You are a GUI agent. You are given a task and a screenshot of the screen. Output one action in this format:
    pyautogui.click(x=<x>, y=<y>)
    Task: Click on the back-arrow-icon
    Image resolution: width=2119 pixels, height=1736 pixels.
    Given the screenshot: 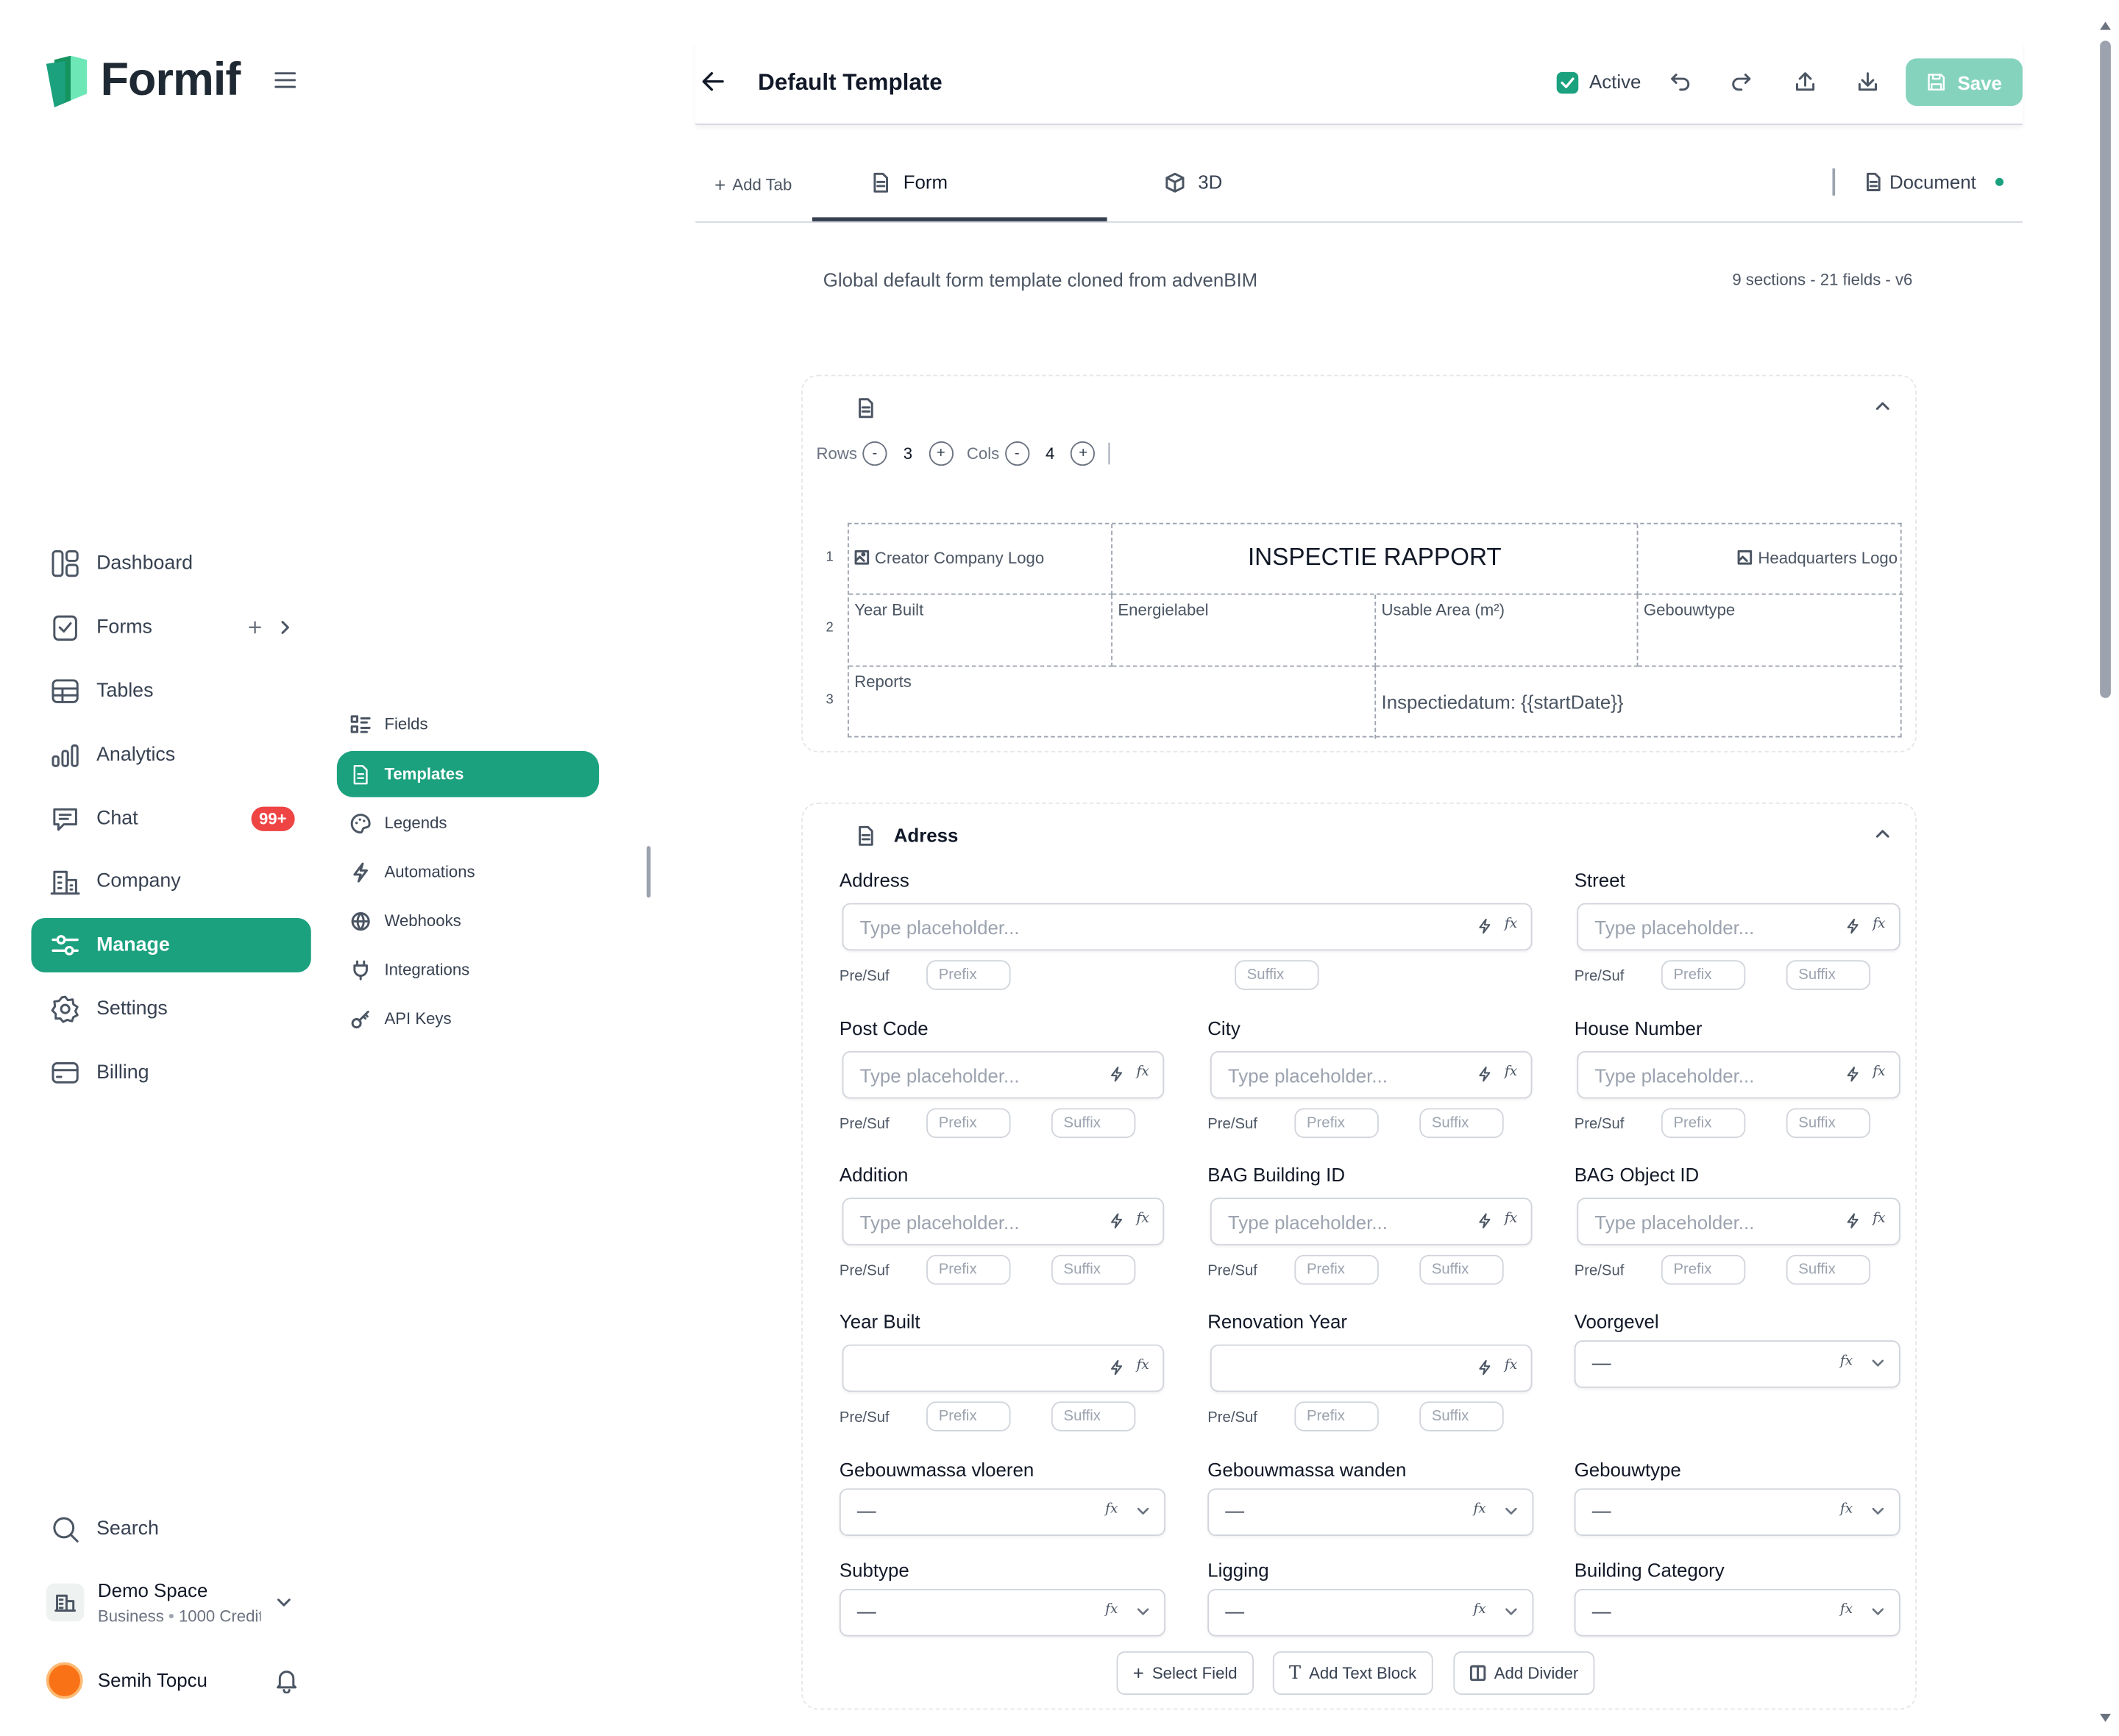 What is the action you would take?
    pyautogui.click(x=713, y=82)
    